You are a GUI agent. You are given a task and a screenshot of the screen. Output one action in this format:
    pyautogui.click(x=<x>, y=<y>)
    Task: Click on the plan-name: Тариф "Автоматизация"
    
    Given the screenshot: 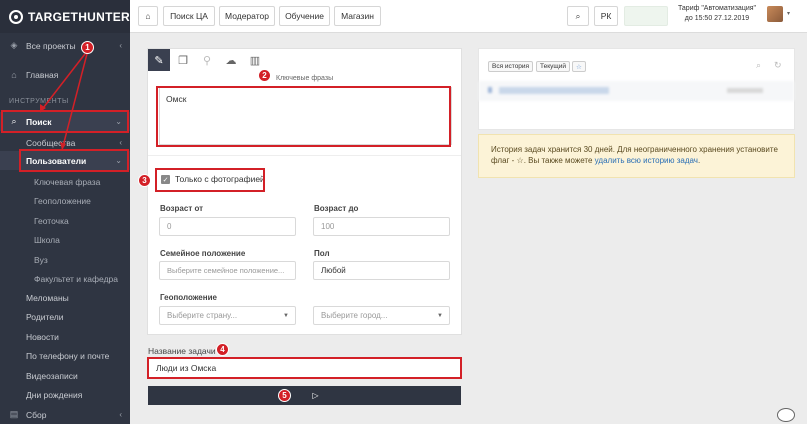 What is the action you would take?
    pyautogui.click(x=717, y=8)
    